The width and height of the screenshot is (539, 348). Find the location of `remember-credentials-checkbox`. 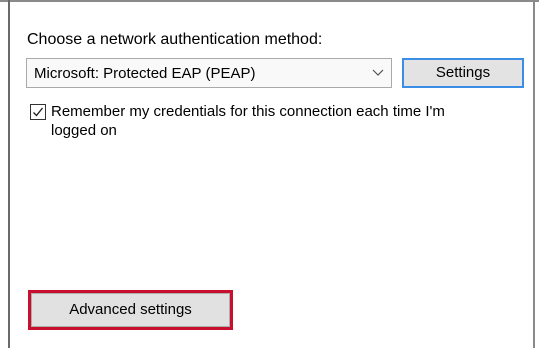

remember-credentials-checkbox is located at coordinates (38, 112).